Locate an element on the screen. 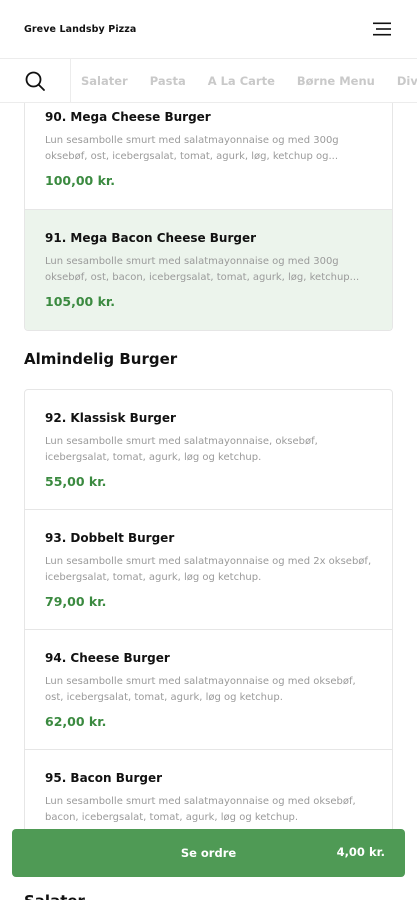 The height and width of the screenshot is (900, 417). next-section-title: Salater is located at coordinates (54, 896).